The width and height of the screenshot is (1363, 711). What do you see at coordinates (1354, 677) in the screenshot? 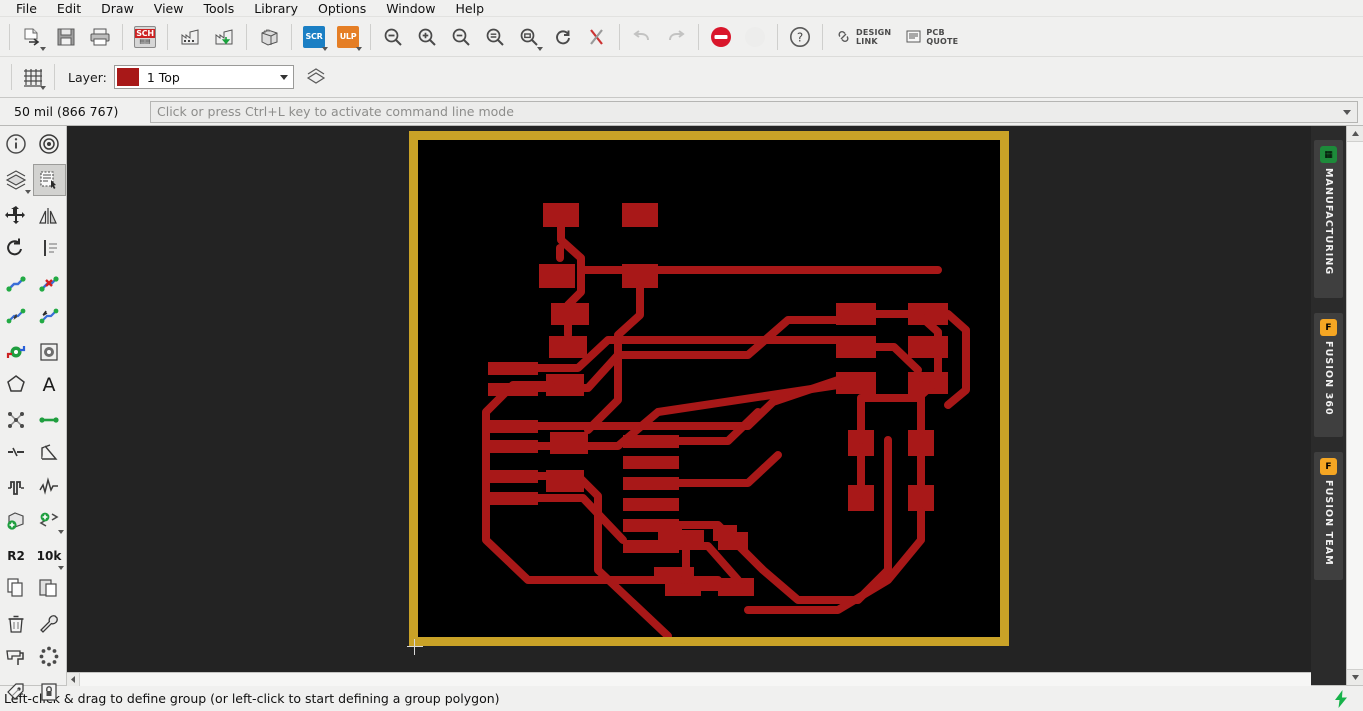
I see `scroll-down-arrow` at bounding box center [1354, 677].